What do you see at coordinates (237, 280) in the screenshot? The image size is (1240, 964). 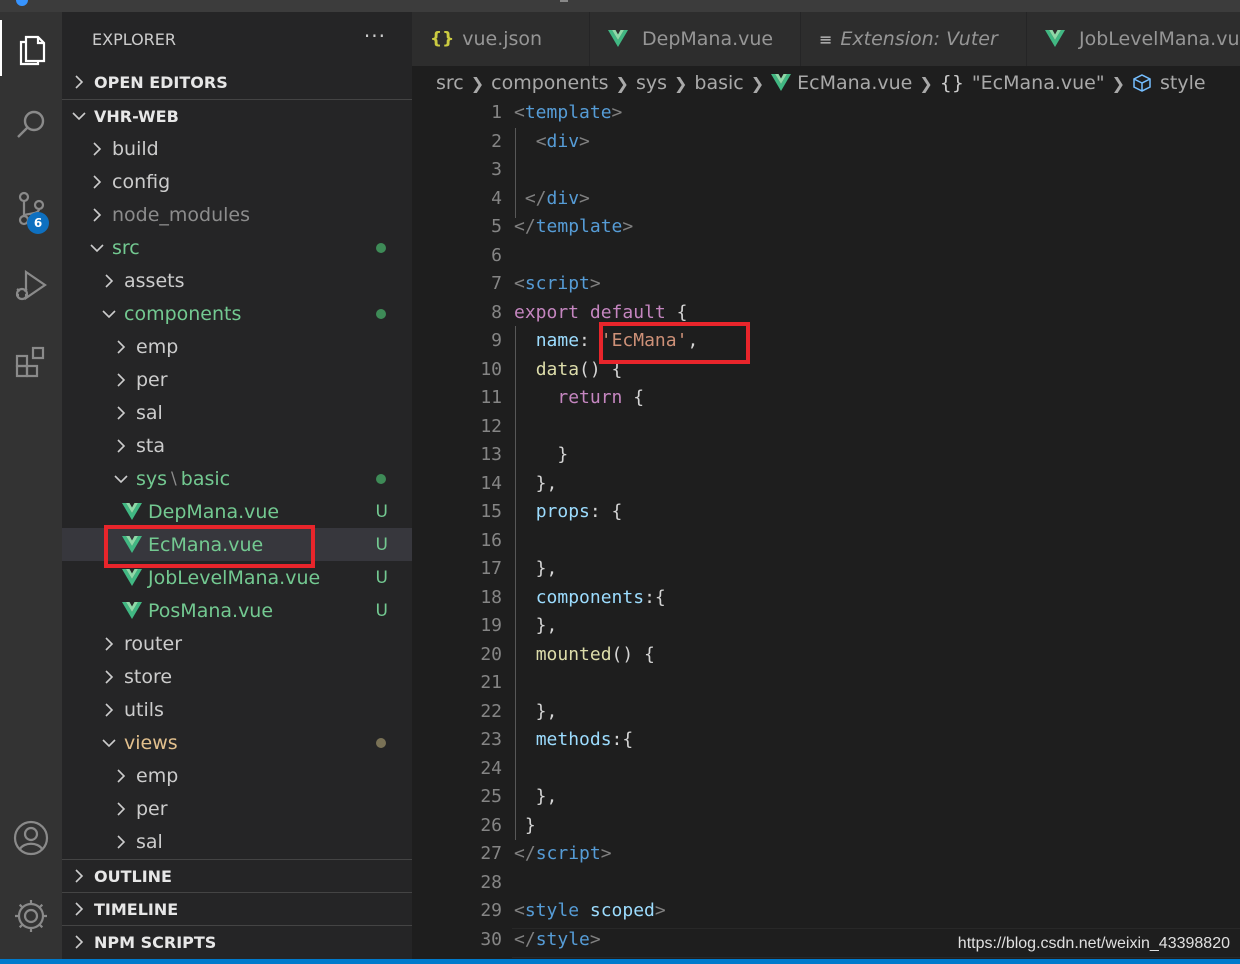 I see `folder-assets: assets` at bounding box center [237, 280].